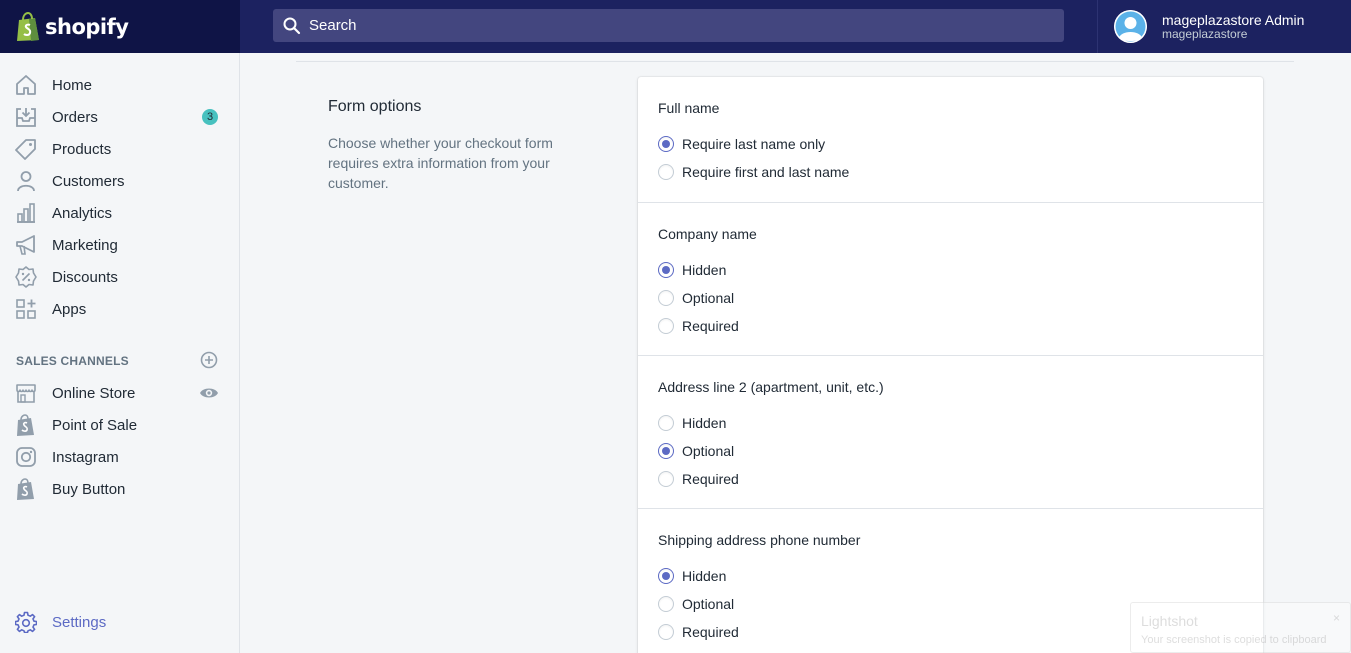 This screenshot has width=1351, height=653. I want to click on apps-icon, so click(26, 309).